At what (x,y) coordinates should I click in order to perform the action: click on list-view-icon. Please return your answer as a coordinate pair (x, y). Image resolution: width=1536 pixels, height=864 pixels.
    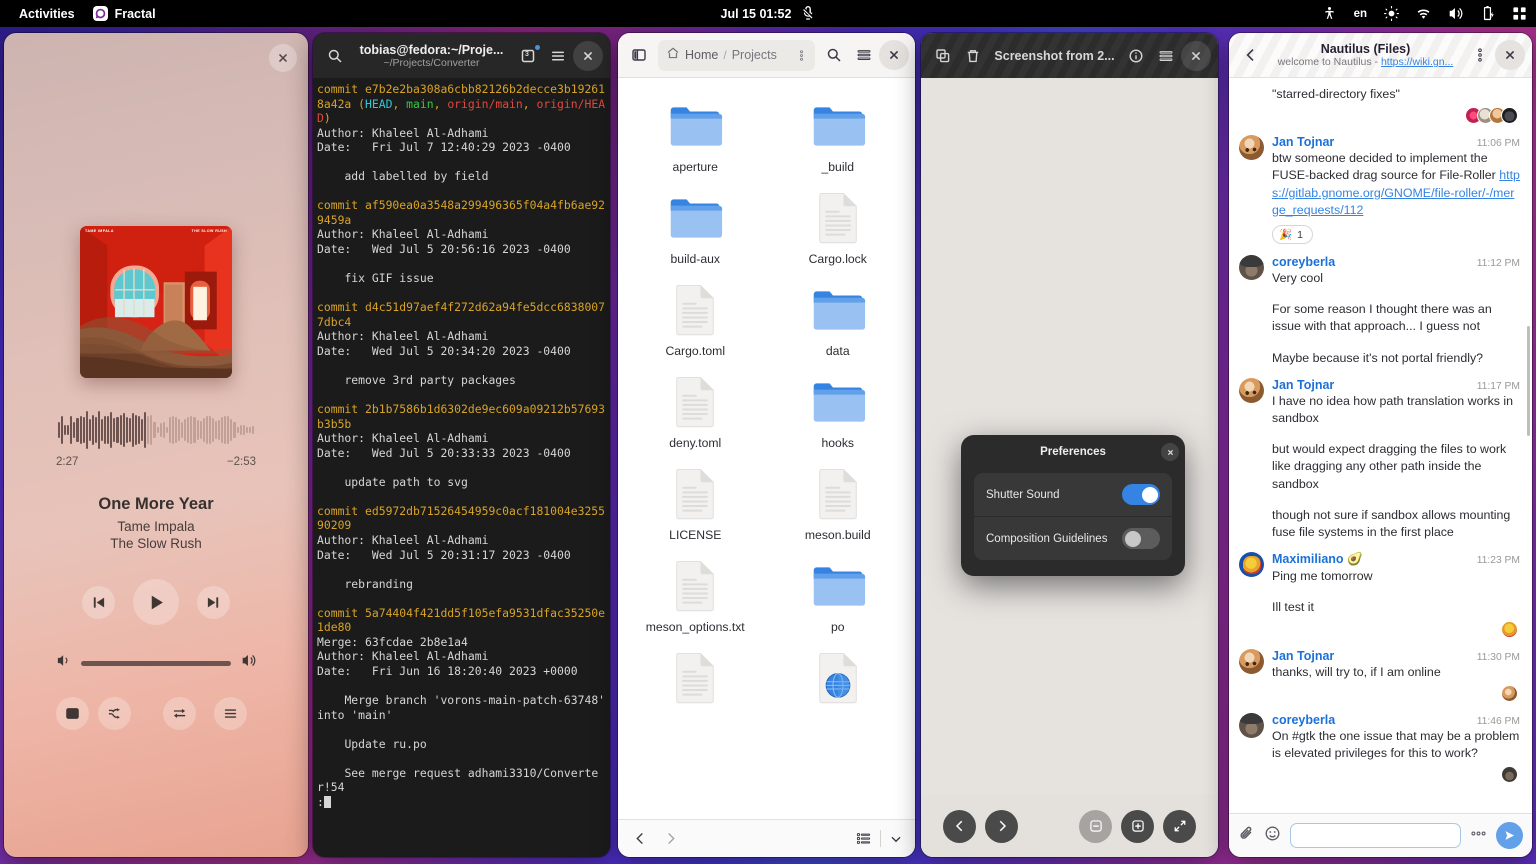
    Looking at the image, I should click on (863, 839).